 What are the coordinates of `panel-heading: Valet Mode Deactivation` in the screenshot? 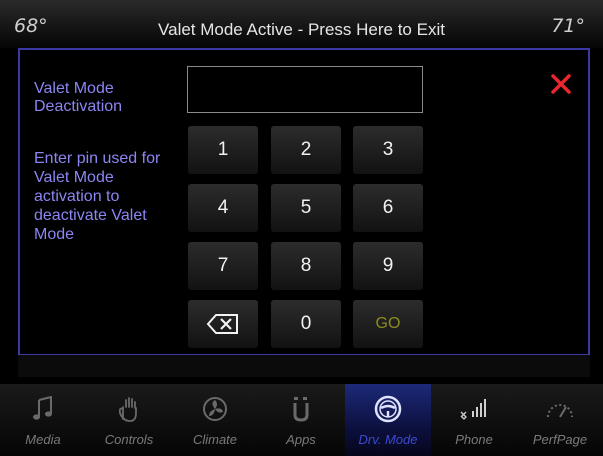 It's located at (78, 97).